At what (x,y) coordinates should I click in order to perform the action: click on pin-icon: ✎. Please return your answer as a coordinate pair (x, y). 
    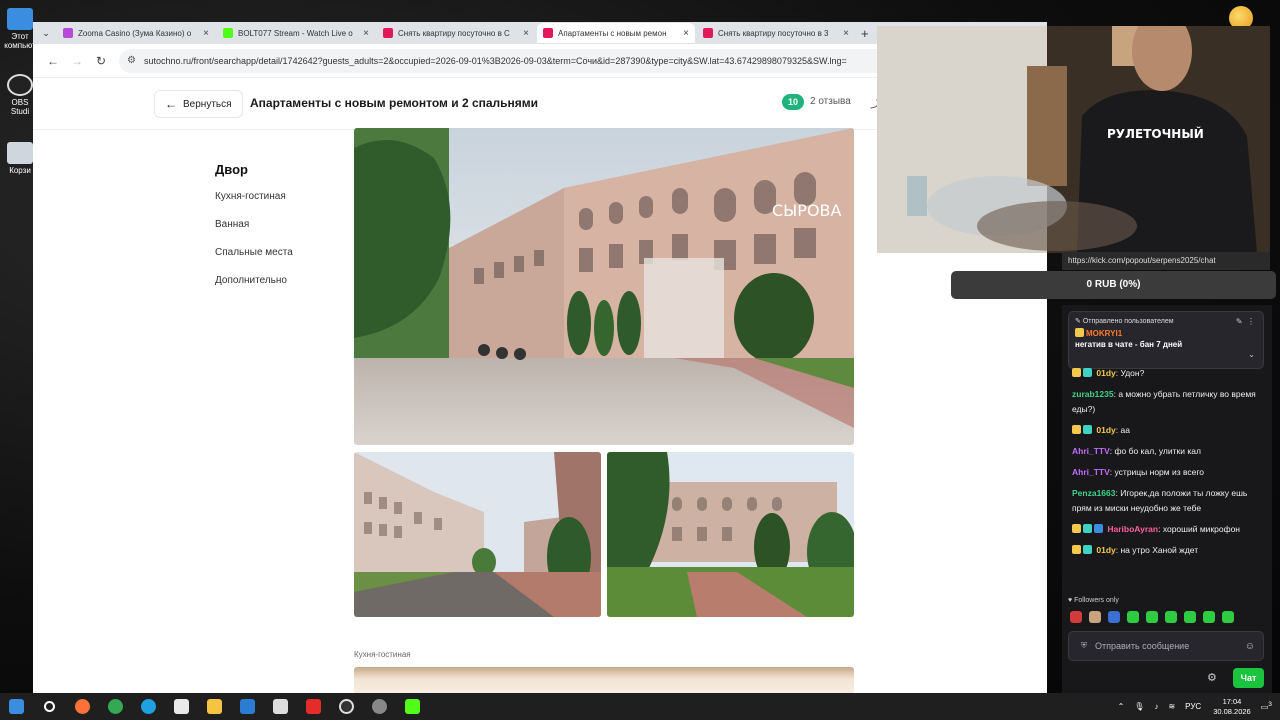
    Looking at the image, I should click on (1079, 321).